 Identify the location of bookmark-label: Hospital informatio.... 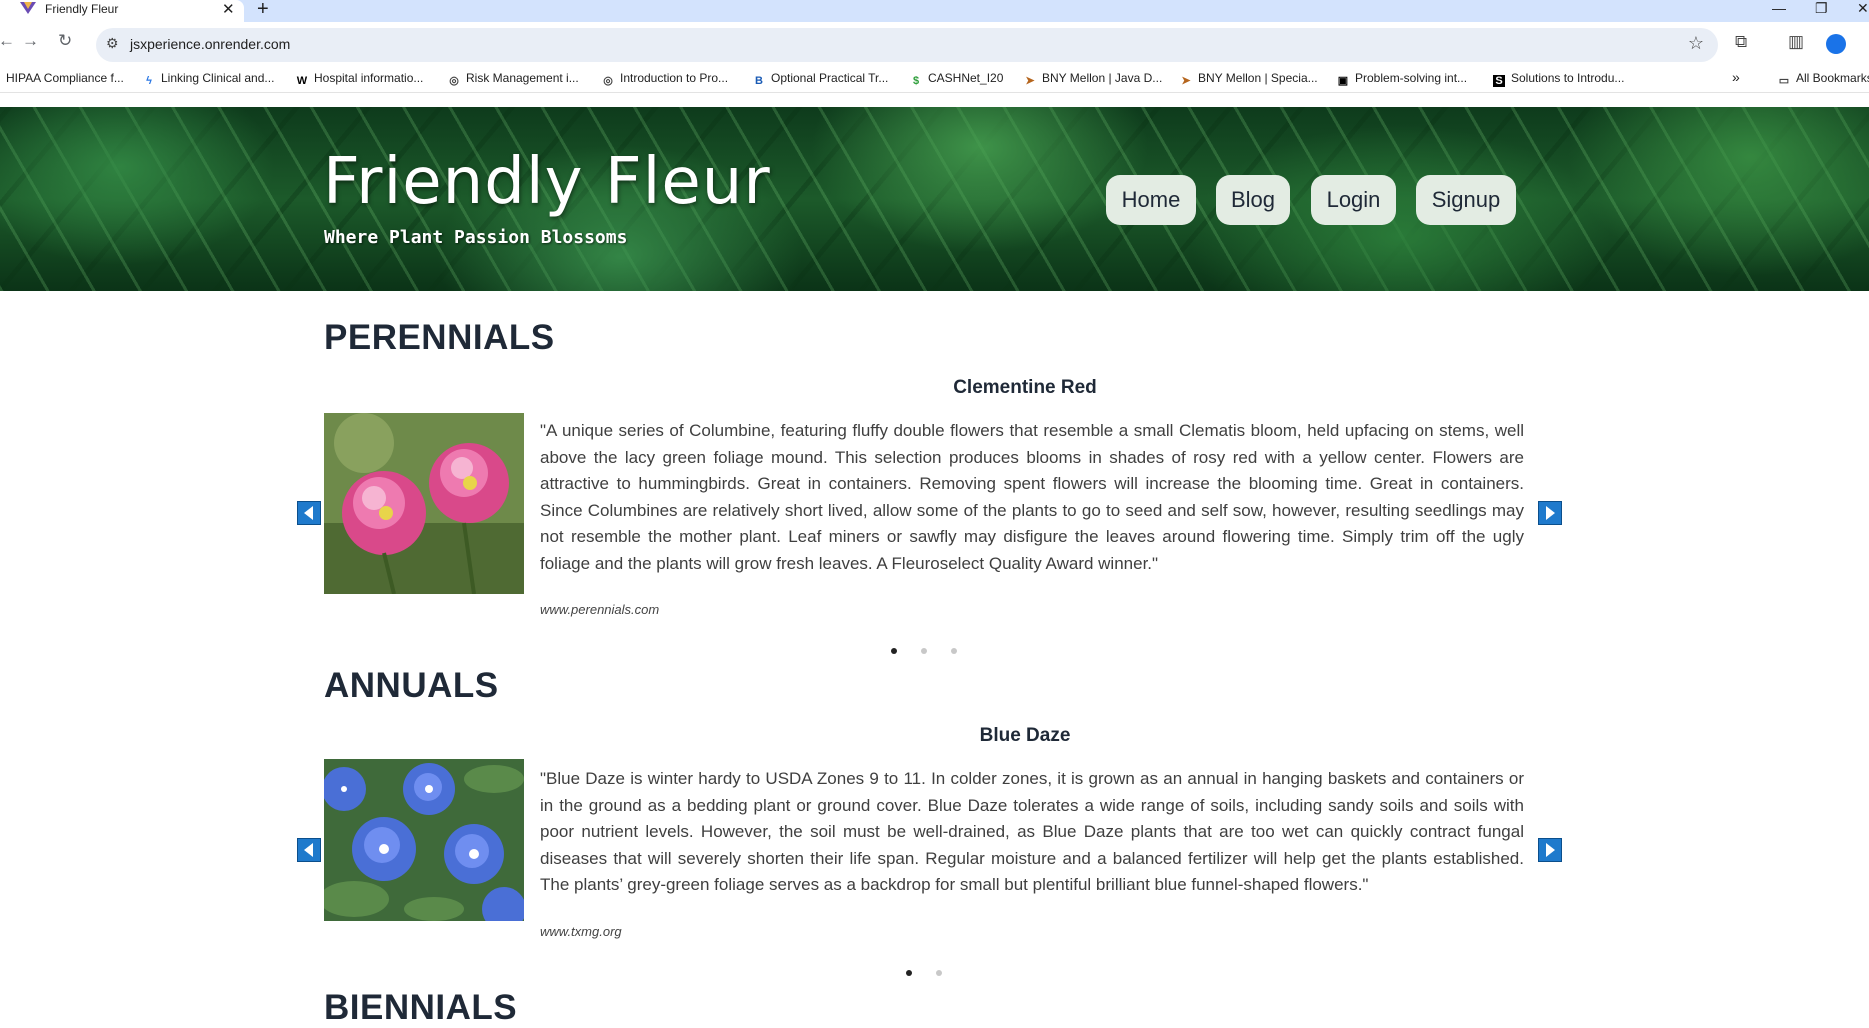
(369, 78).